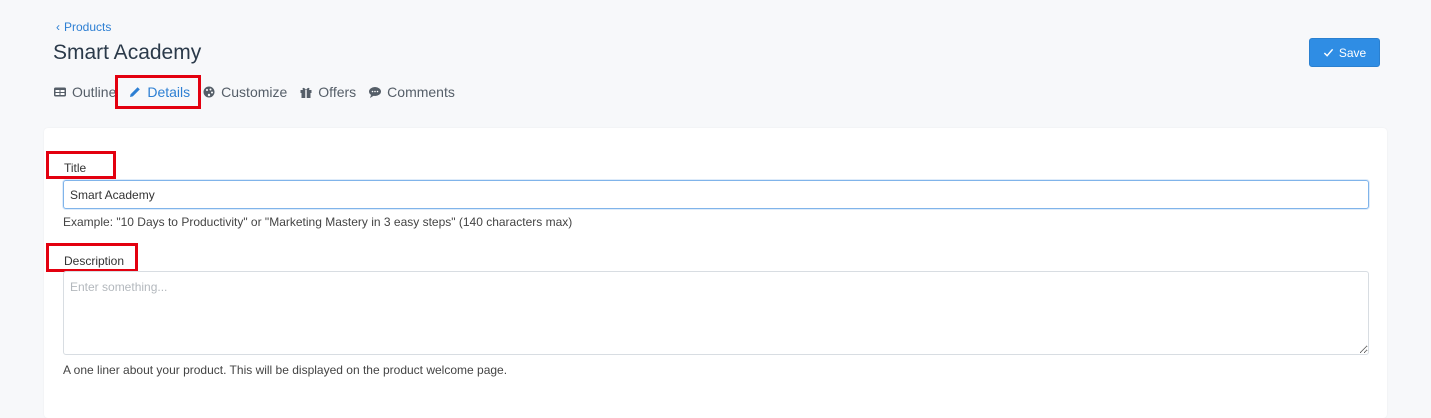 This screenshot has height=418, width=1431. I want to click on page-title: Smart Academy, so click(127, 52).